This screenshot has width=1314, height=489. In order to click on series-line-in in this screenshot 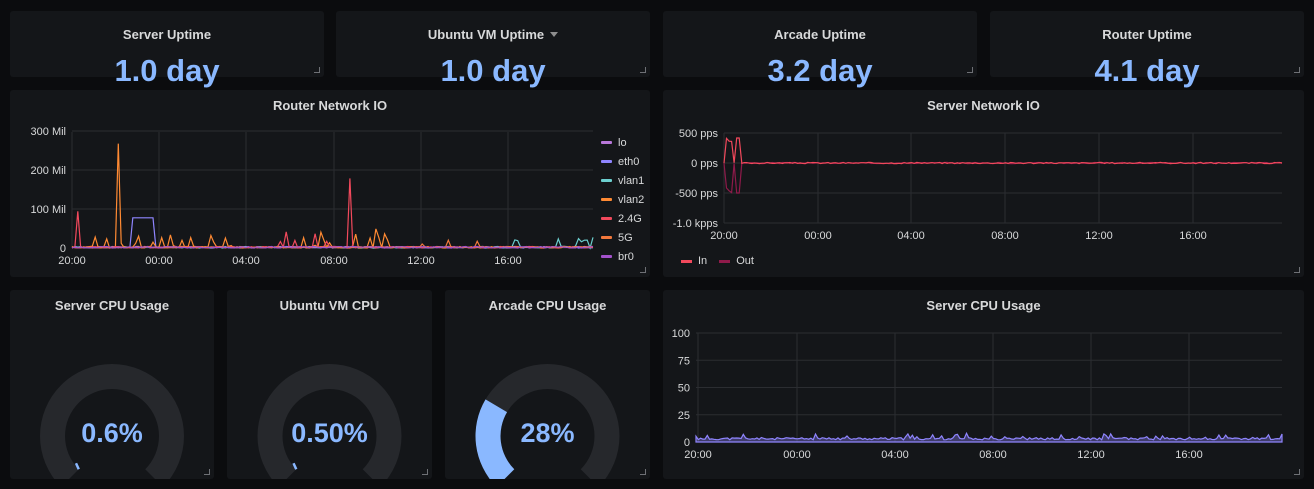, I will do `click(1003, 151)`.